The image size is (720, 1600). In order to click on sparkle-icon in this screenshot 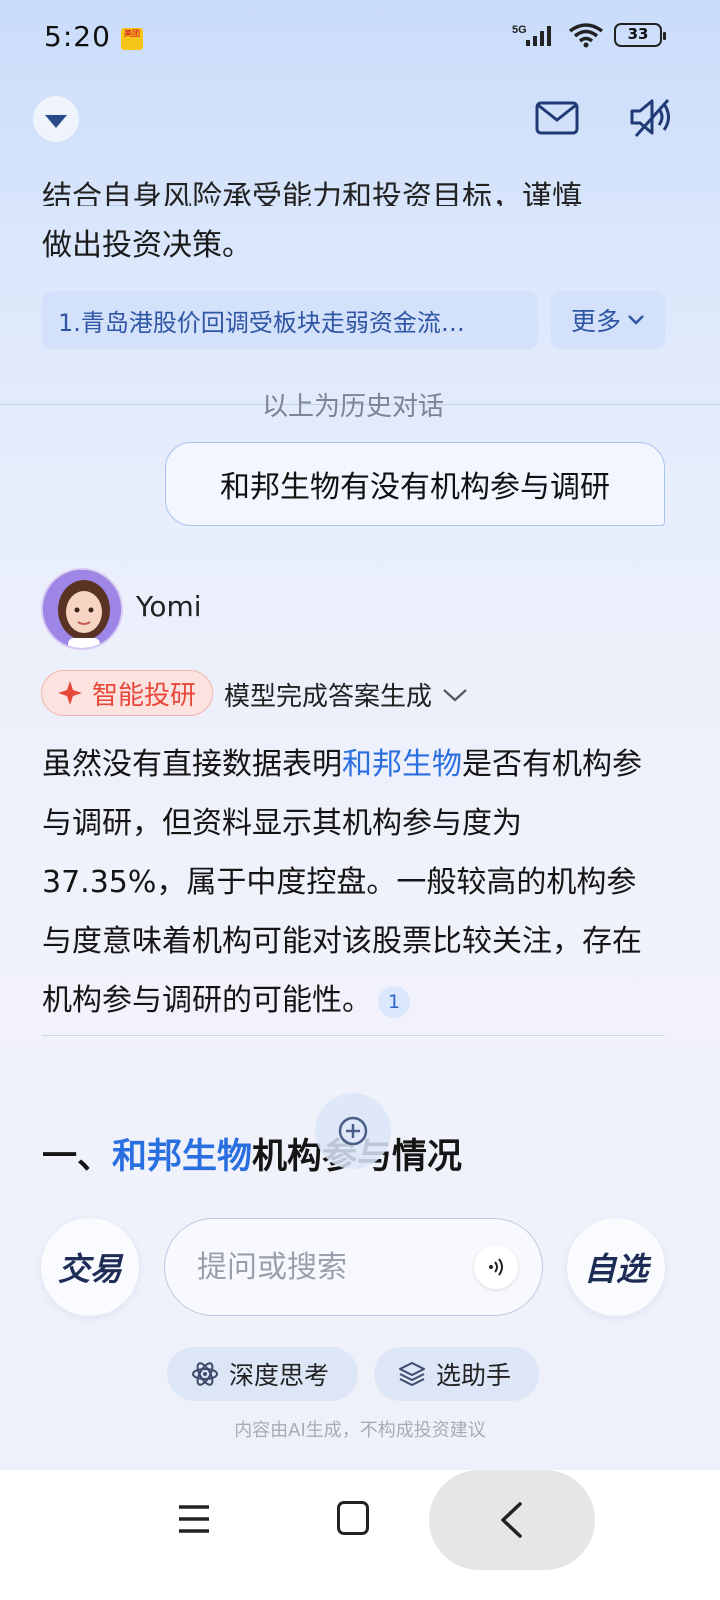, I will do `click(70, 693)`.